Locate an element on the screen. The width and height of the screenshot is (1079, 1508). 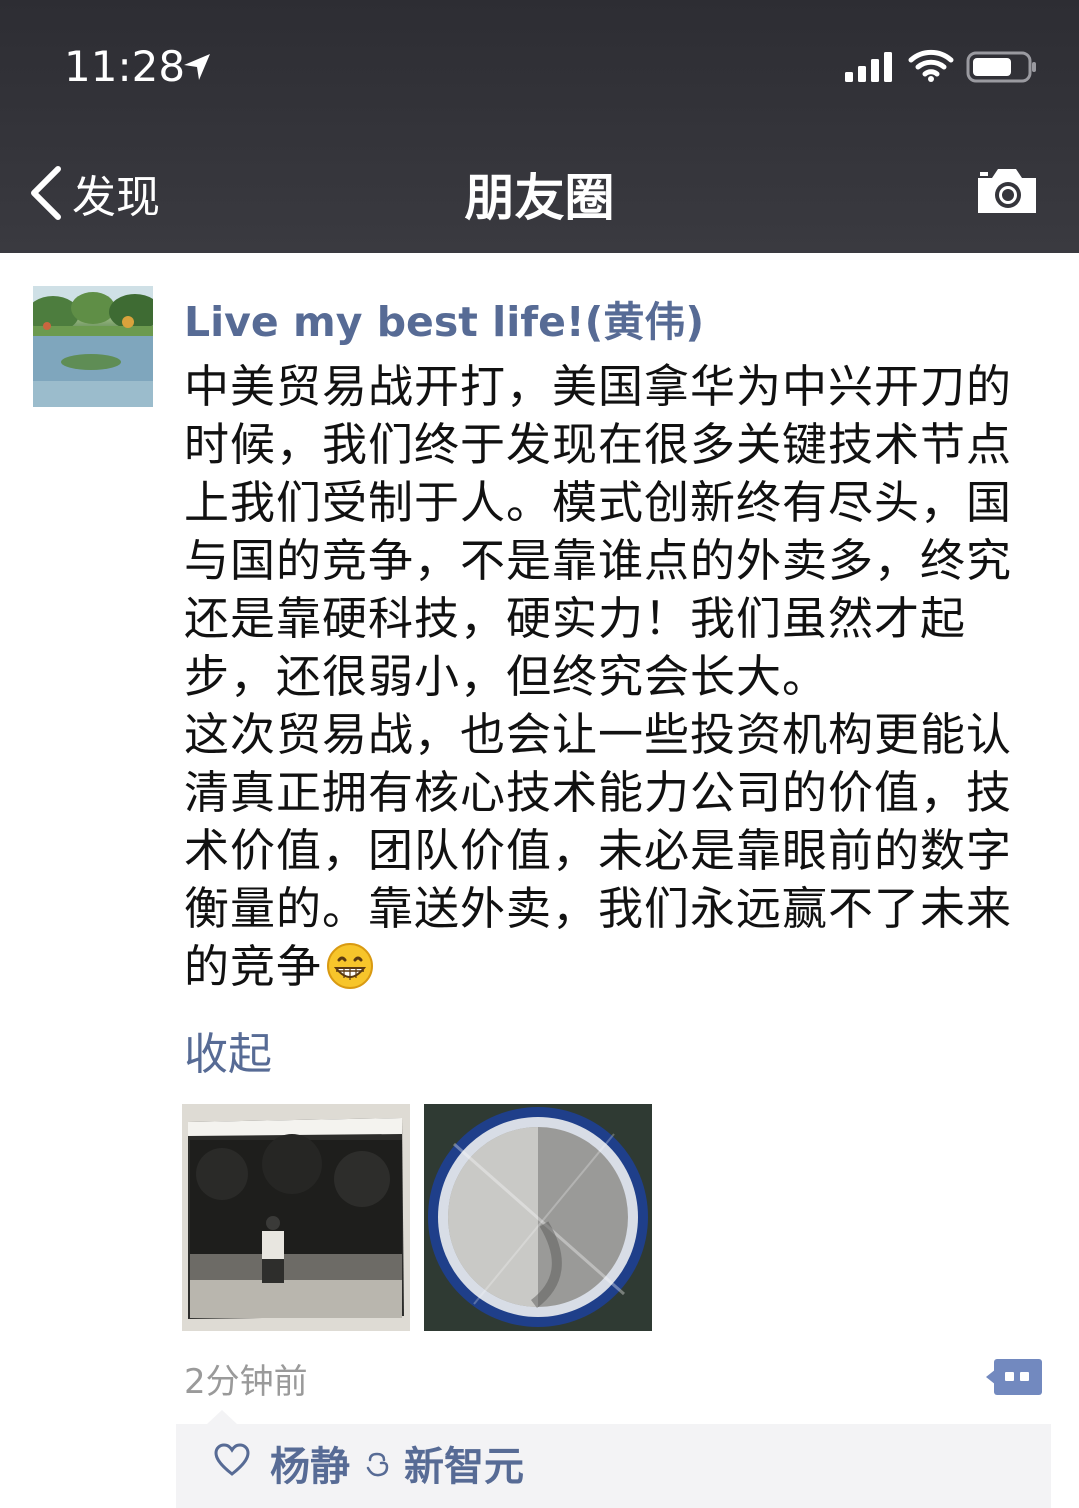
heart-icon is located at coordinates (232, 1459).